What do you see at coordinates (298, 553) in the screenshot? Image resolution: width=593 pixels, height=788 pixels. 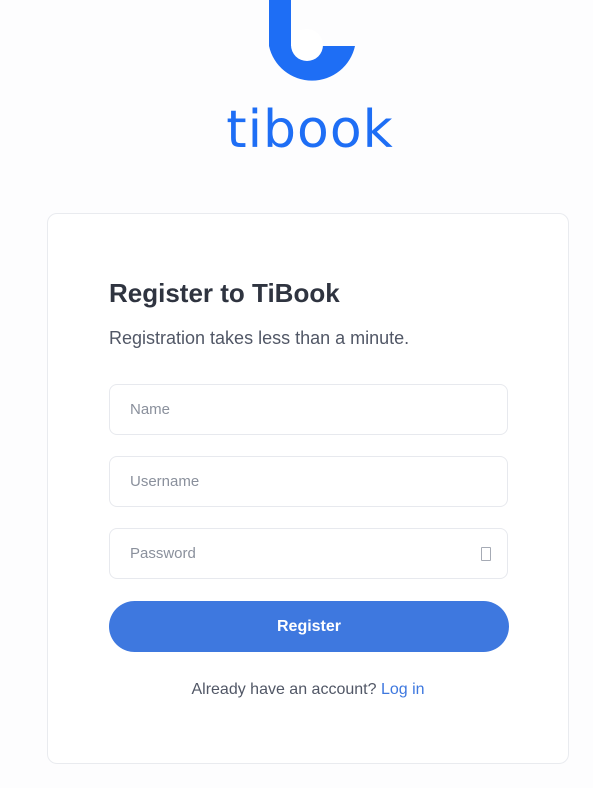 I see `password-input` at bounding box center [298, 553].